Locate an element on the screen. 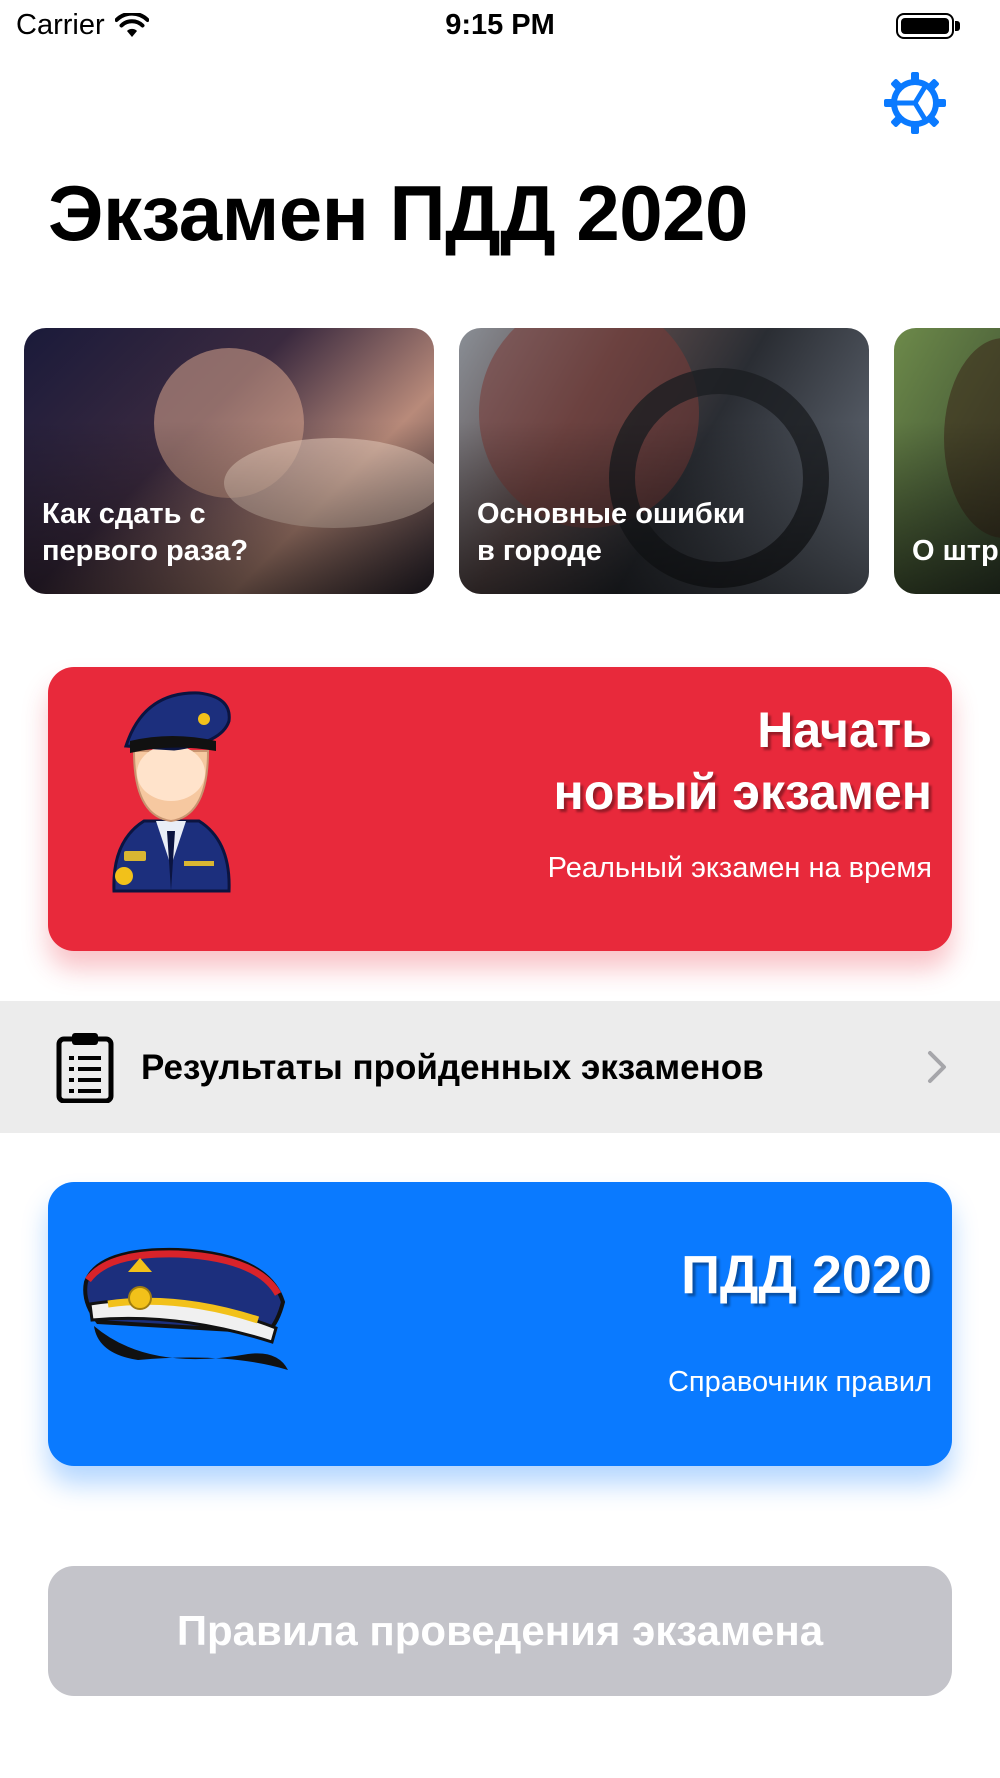 Image resolution: width=1000 pixels, height=1778 pixels. page-title: Экзамен ПДД 2020 is located at coordinates (398, 213).